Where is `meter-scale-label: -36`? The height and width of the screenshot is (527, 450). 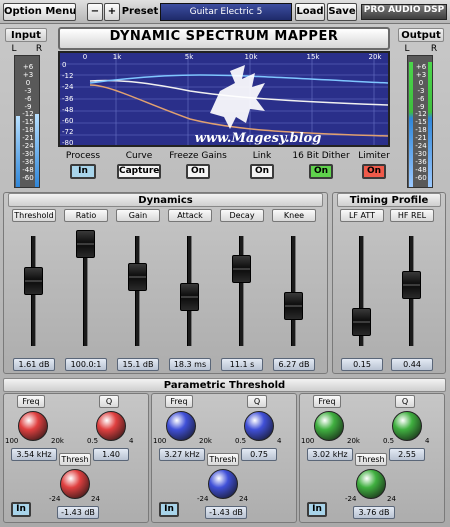 meter-scale-label: -36 is located at coordinates (421, 161).